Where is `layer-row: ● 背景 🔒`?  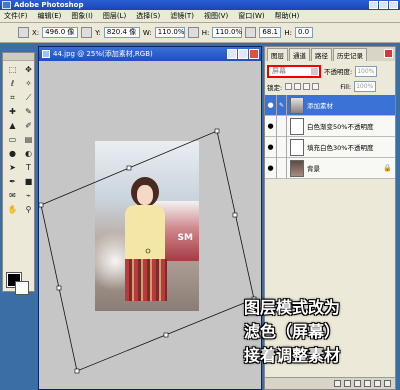
layer-row: ● 背景 🔒 is located at coordinates (330, 168).